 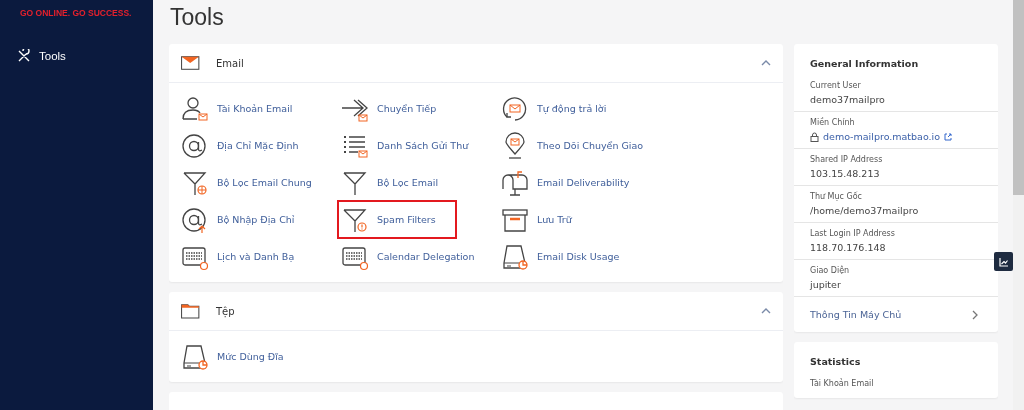 I want to click on chart-icon, so click(x=1003, y=261).